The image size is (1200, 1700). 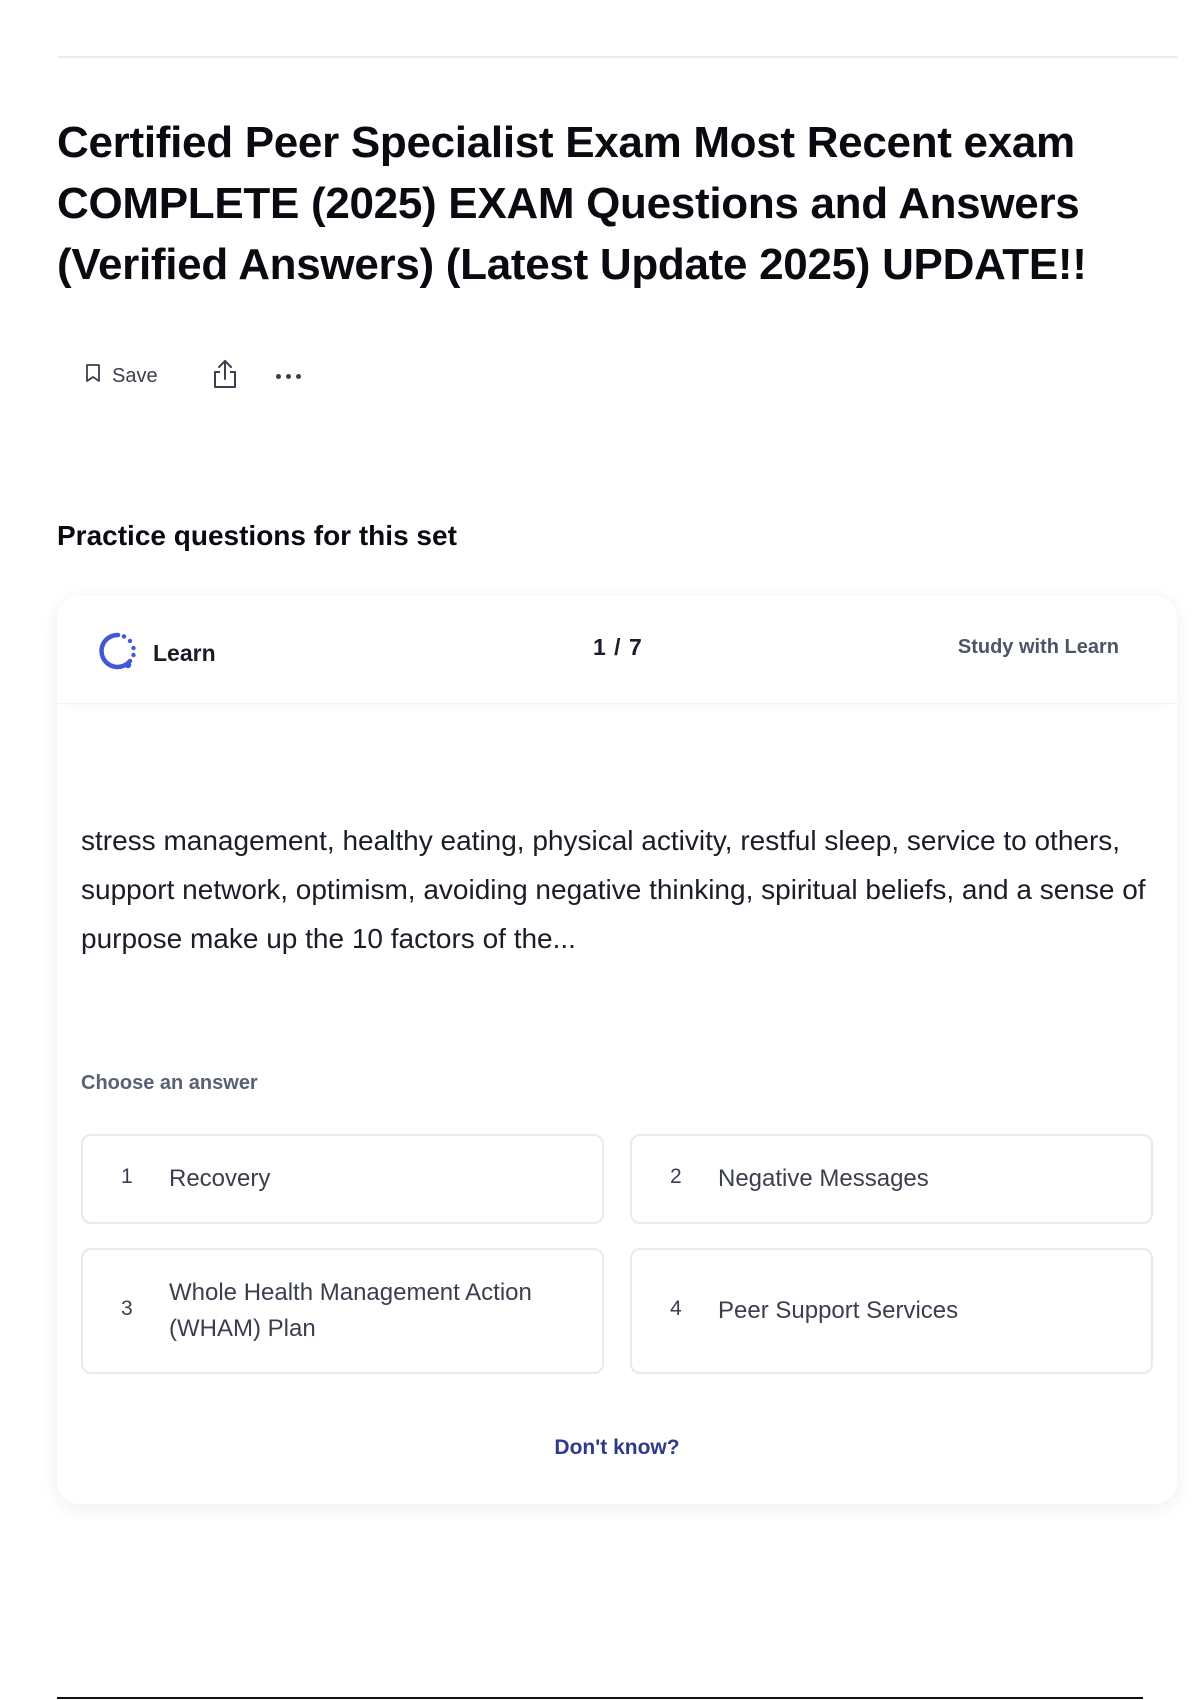 What do you see at coordinates (220, 1178) in the screenshot?
I see `option-text: Recovery` at bounding box center [220, 1178].